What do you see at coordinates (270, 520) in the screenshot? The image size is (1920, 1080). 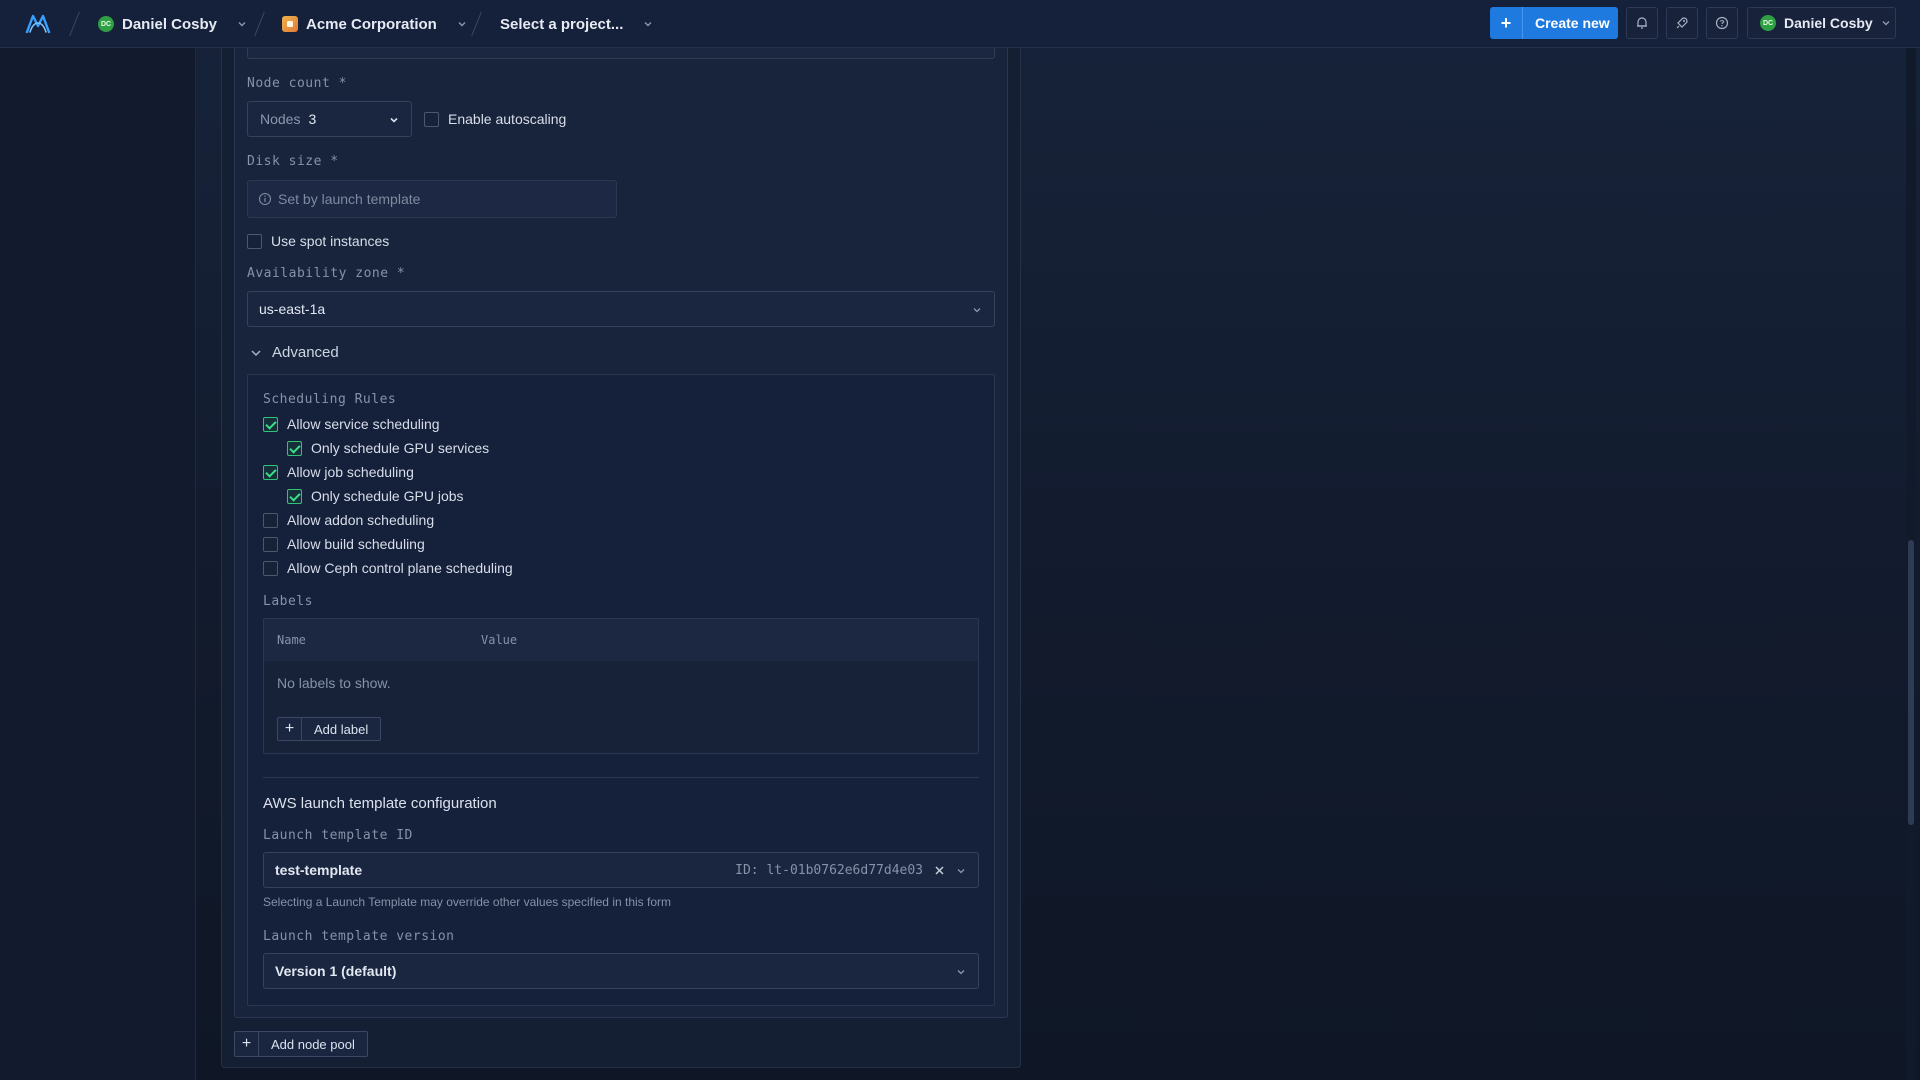 I see `rule-checkbox-addon` at bounding box center [270, 520].